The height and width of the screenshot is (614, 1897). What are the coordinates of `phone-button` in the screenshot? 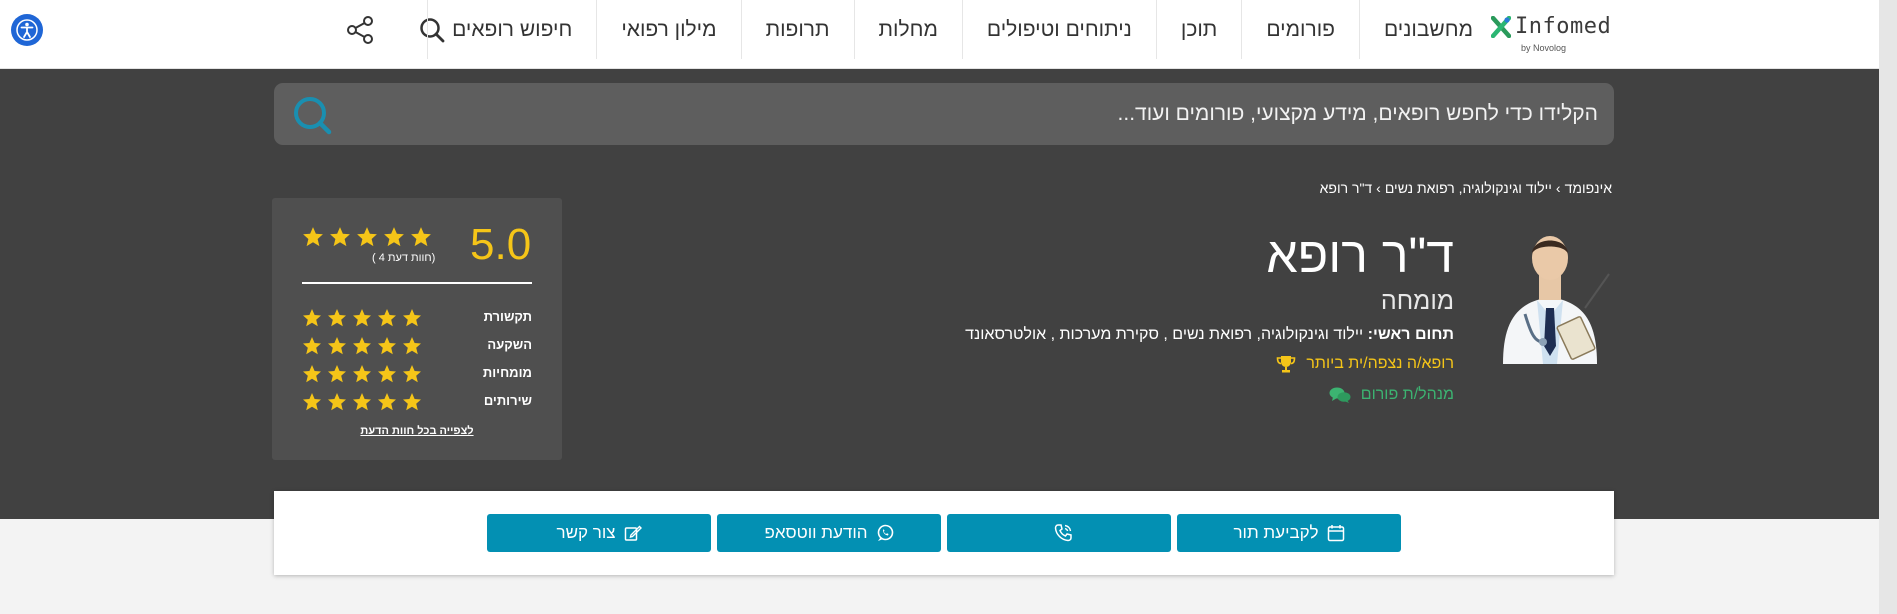 It's located at (1059, 533).